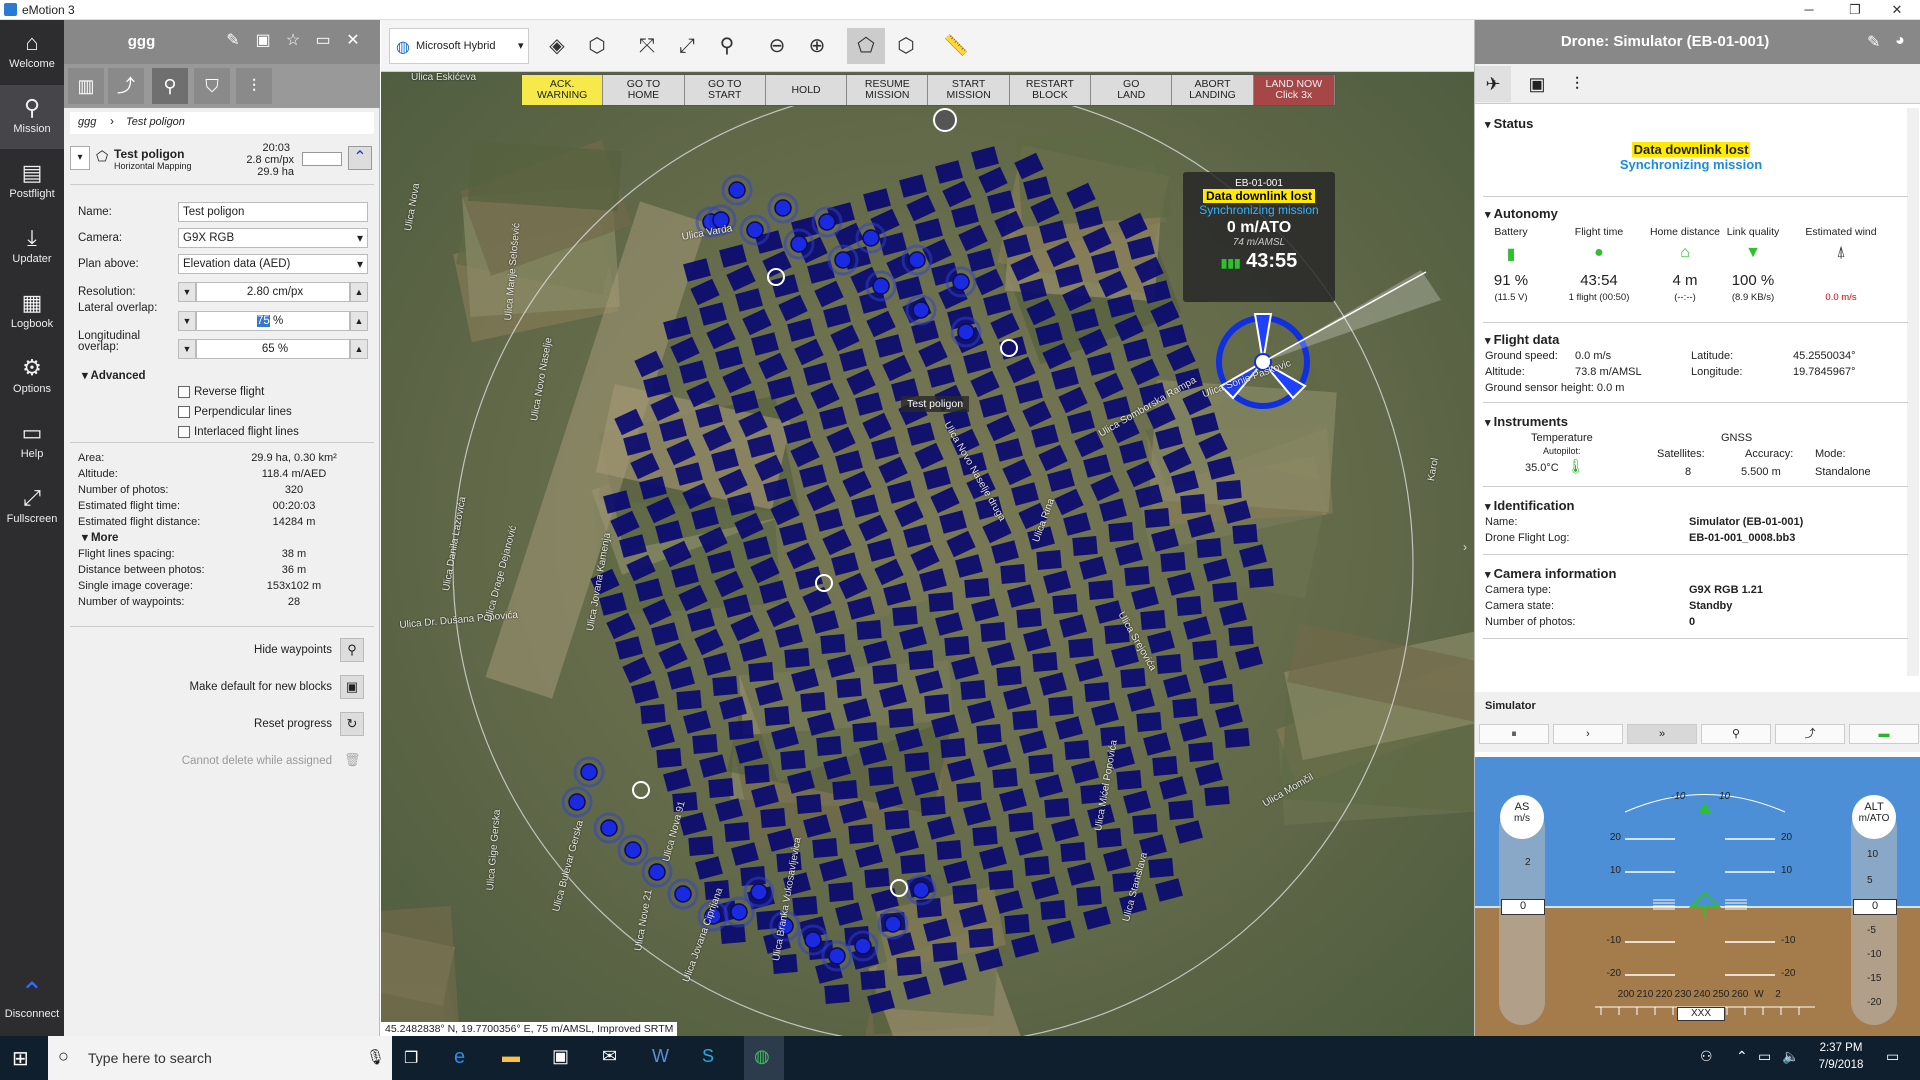  I want to click on skype-icon: S, so click(708, 1056).